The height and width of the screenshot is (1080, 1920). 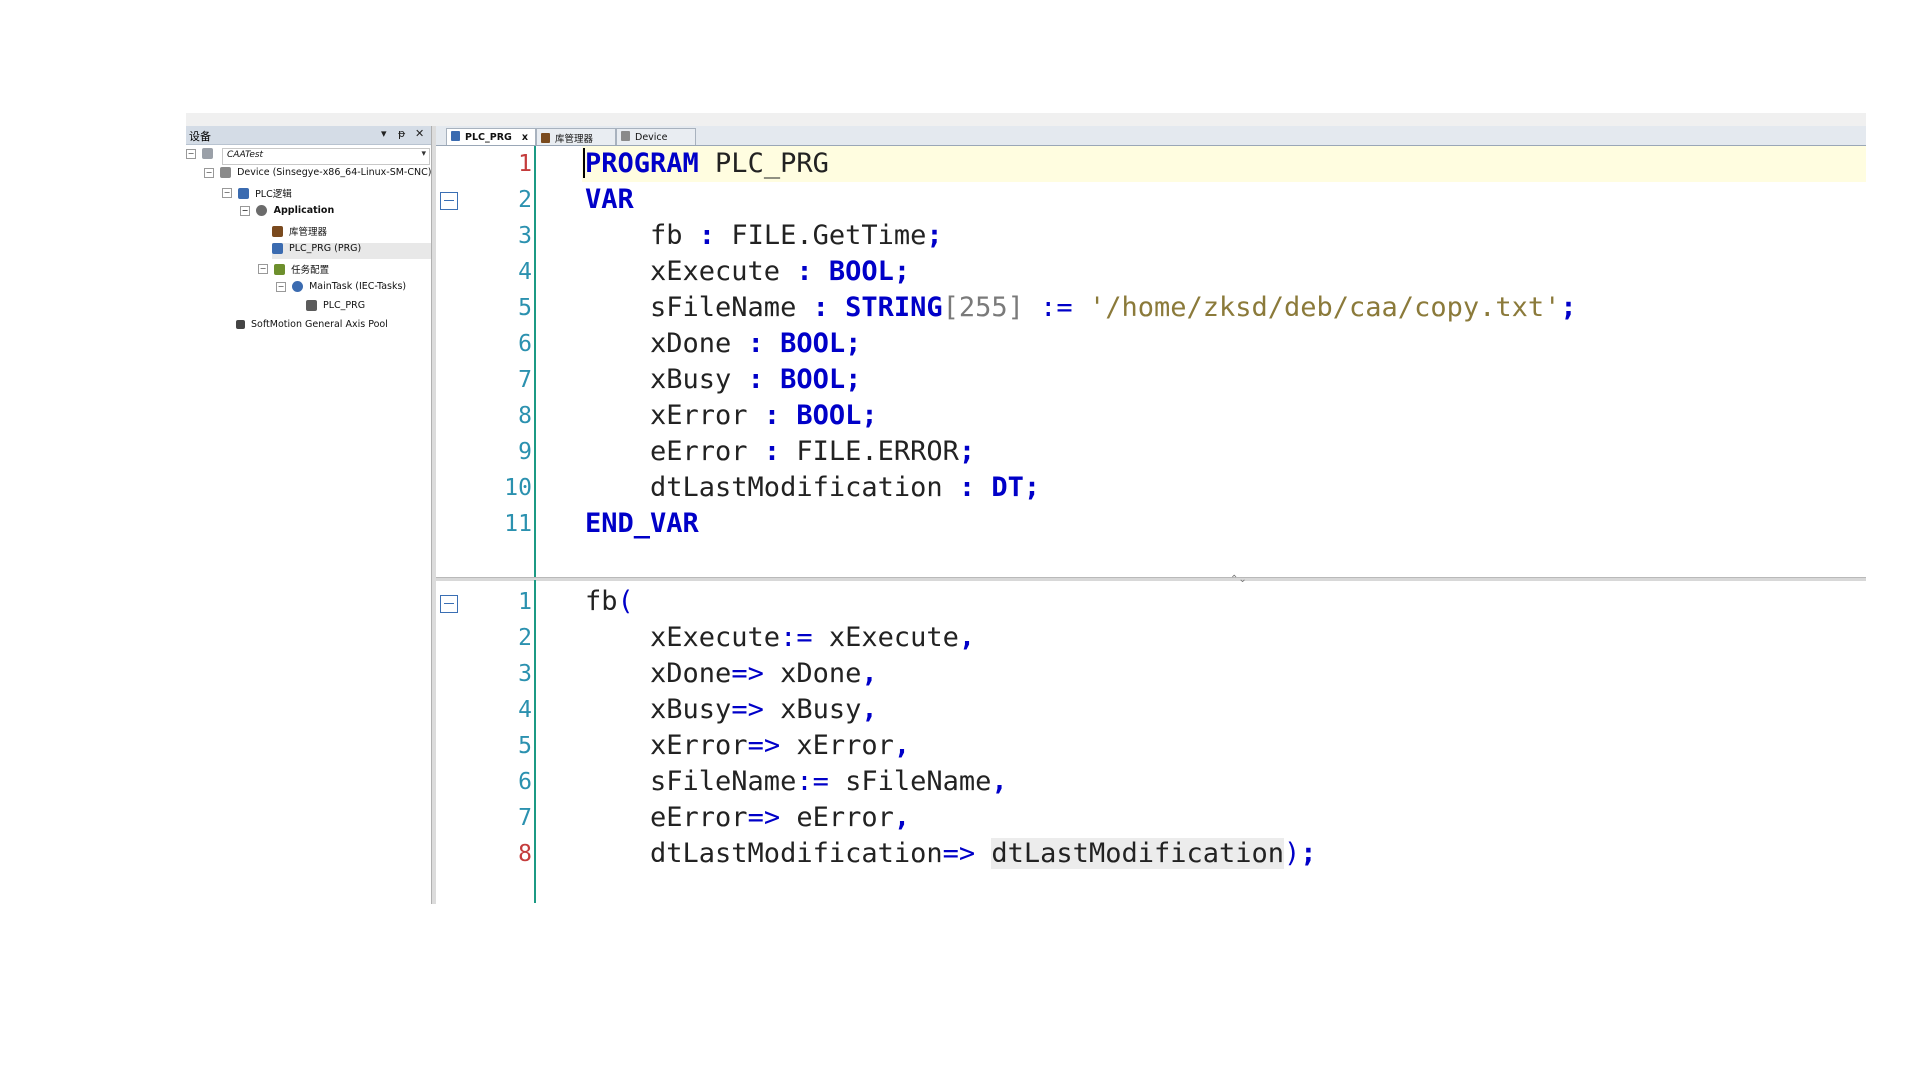 What do you see at coordinates (433, 515) in the screenshot?
I see `panel-splitter` at bounding box center [433, 515].